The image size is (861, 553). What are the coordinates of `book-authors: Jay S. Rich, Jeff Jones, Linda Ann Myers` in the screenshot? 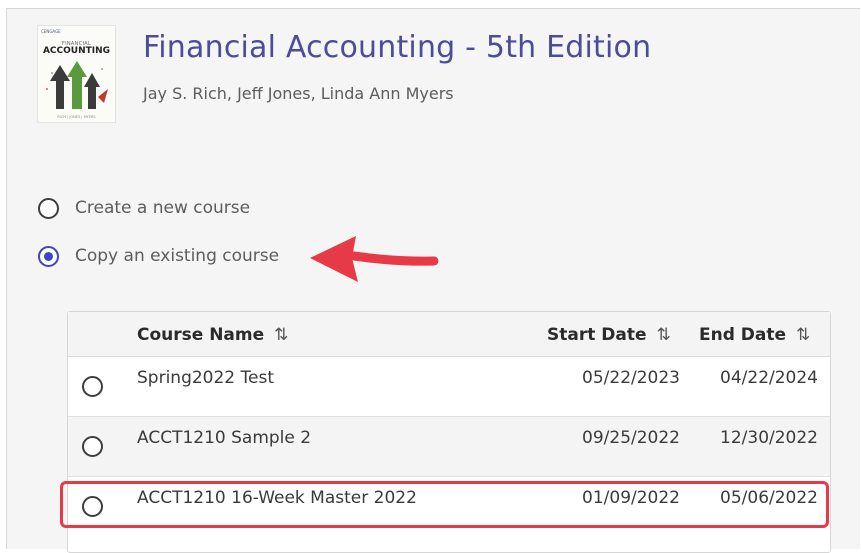 It's located at (298, 93).